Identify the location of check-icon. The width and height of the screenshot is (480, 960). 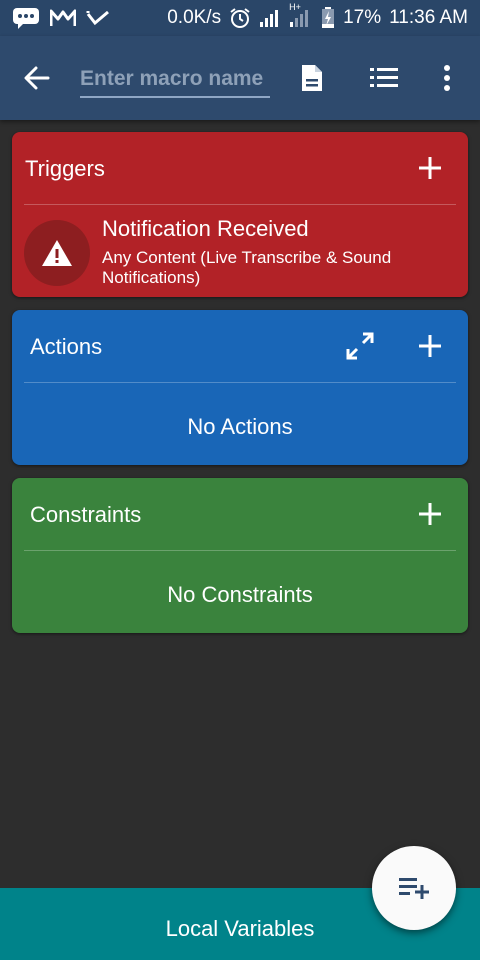
(98, 18).